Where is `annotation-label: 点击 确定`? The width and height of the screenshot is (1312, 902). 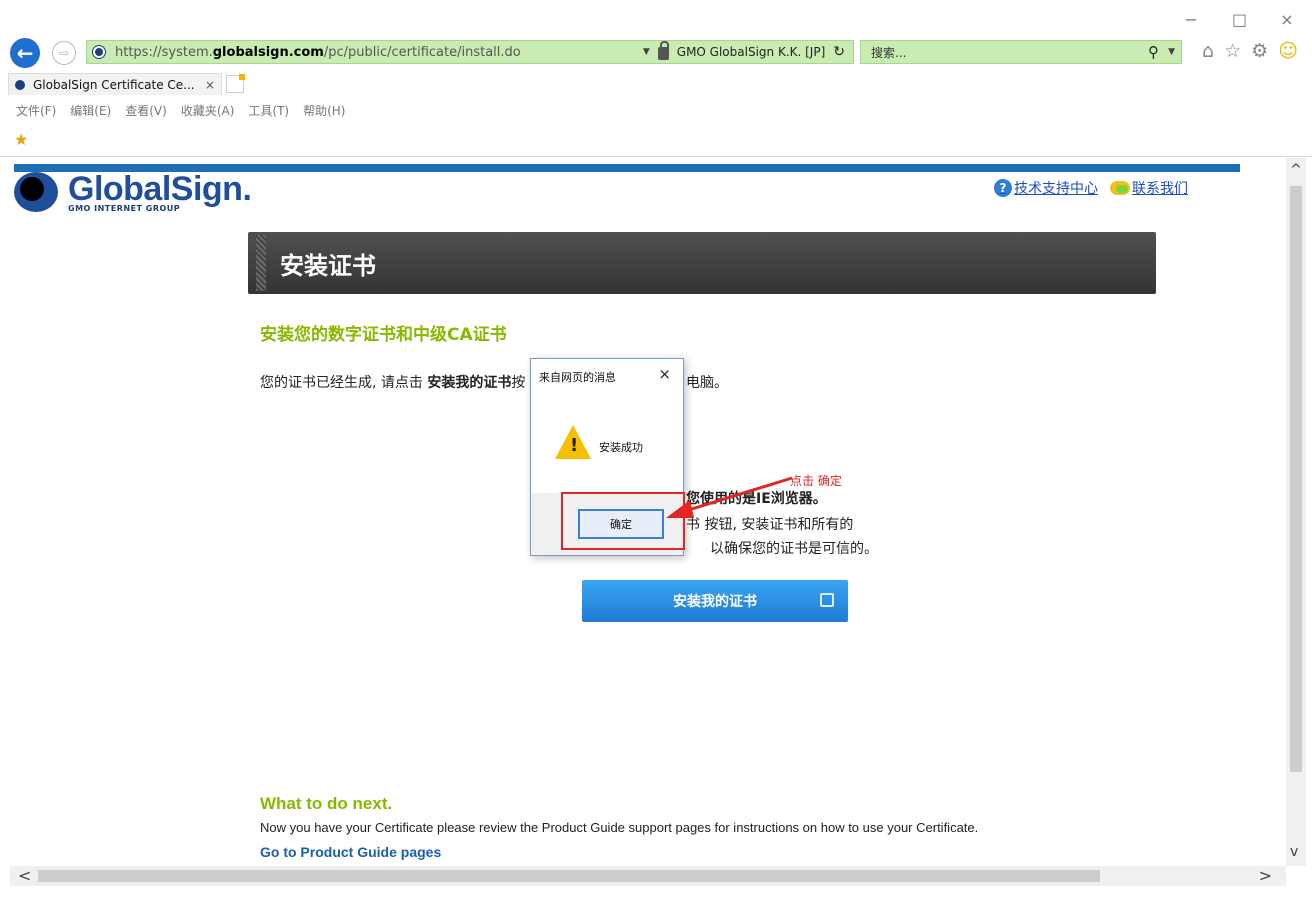 annotation-label: 点击 确定 is located at coordinates (816, 481).